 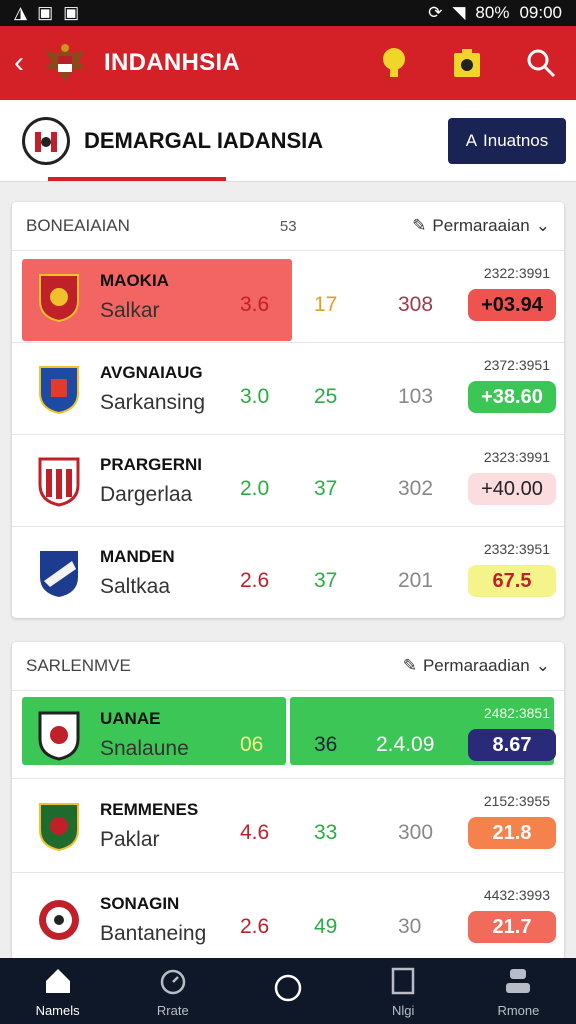 I want to click on back-button: ‹, so click(x=18, y=63).